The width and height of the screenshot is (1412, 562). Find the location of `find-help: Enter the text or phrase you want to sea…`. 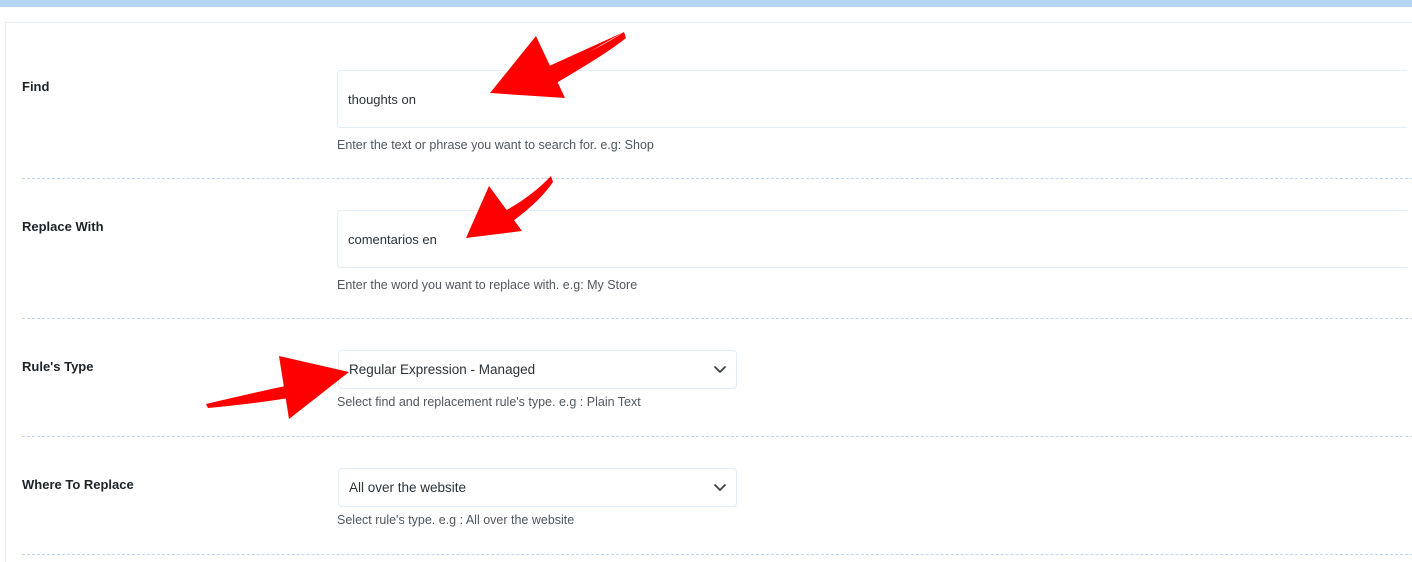

find-help: Enter the text or phrase you want to sea… is located at coordinates (495, 145).